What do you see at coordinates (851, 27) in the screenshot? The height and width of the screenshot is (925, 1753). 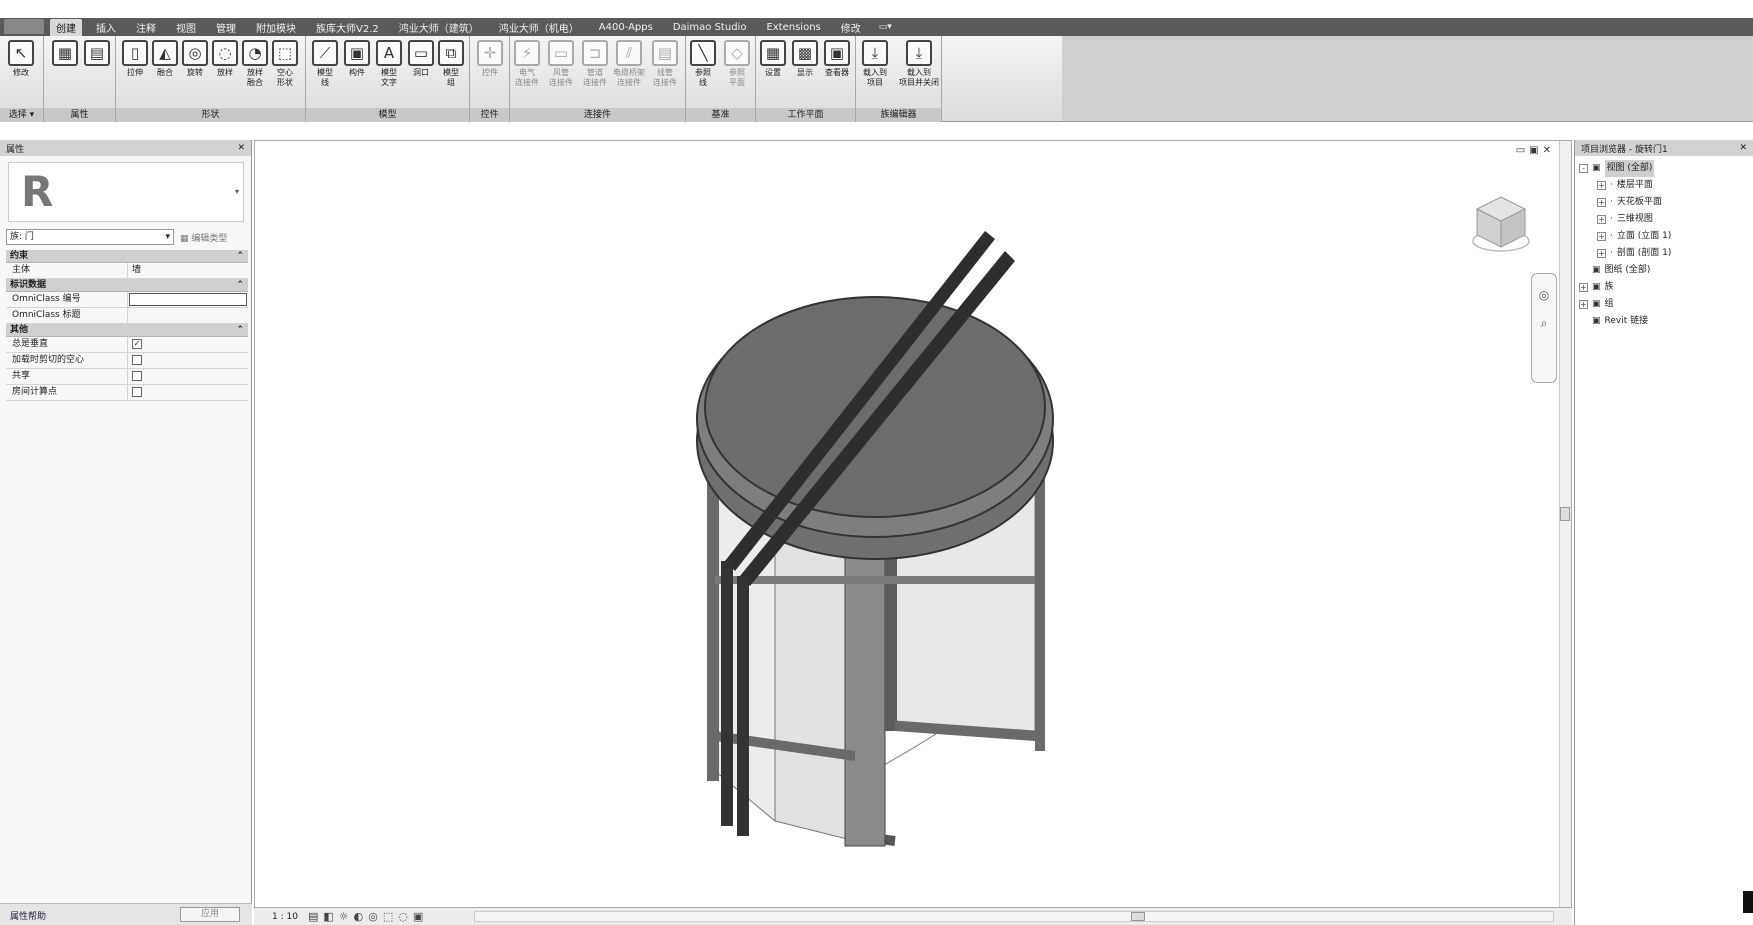 I see `tab-12: 修改` at bounding box center [851, 27].